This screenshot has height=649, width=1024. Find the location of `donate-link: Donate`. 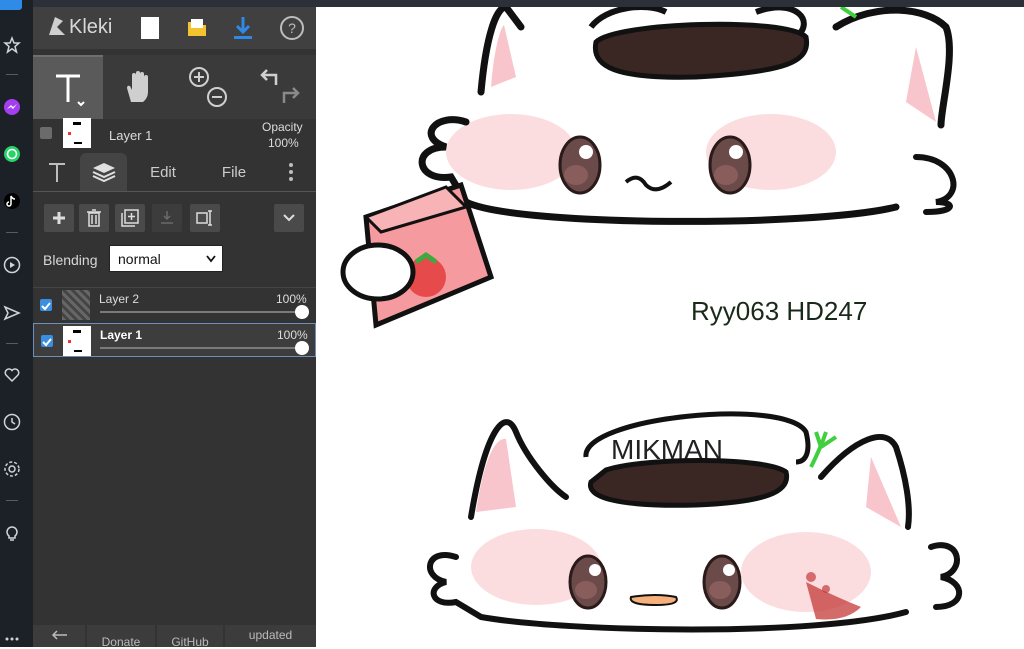

donate-link: Donate is located at coordinates (121, 637).